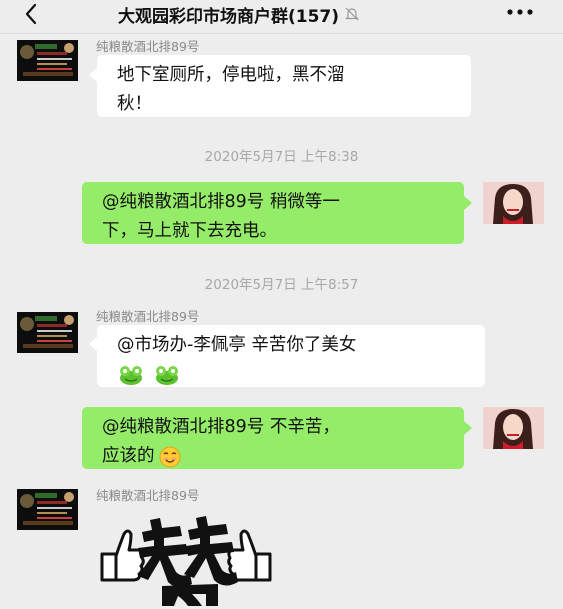 The width and height of the screenshot is (563, 609). What do you see at coordinates (231, 75) in the screenshot?
I see `message-text-line: 地下室厕所，停电啦，黑不溜` at bounding box center [231, 75].